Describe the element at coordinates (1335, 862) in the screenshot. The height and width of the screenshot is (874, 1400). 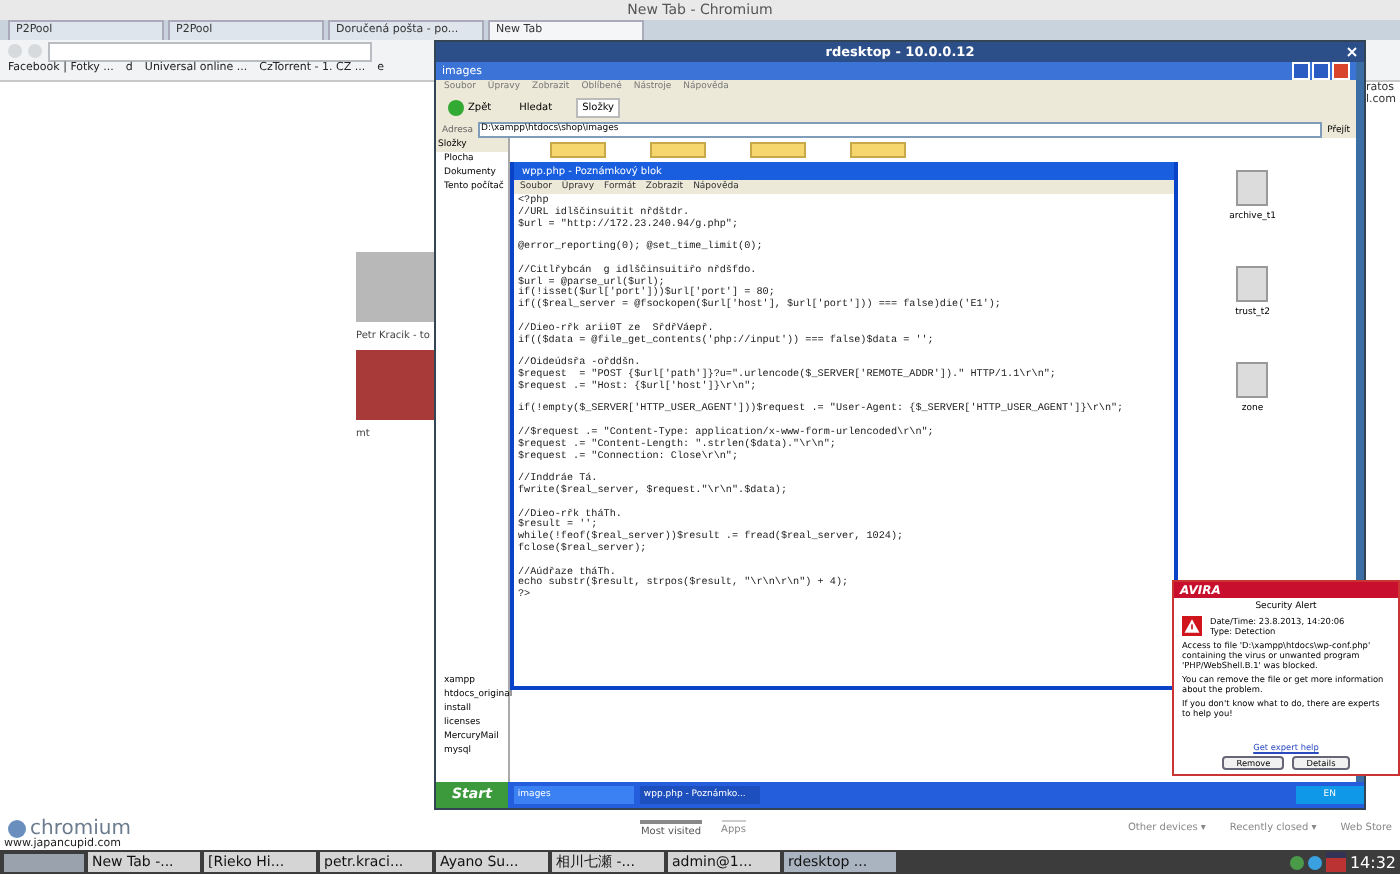
I see `flag-icon` at that location.